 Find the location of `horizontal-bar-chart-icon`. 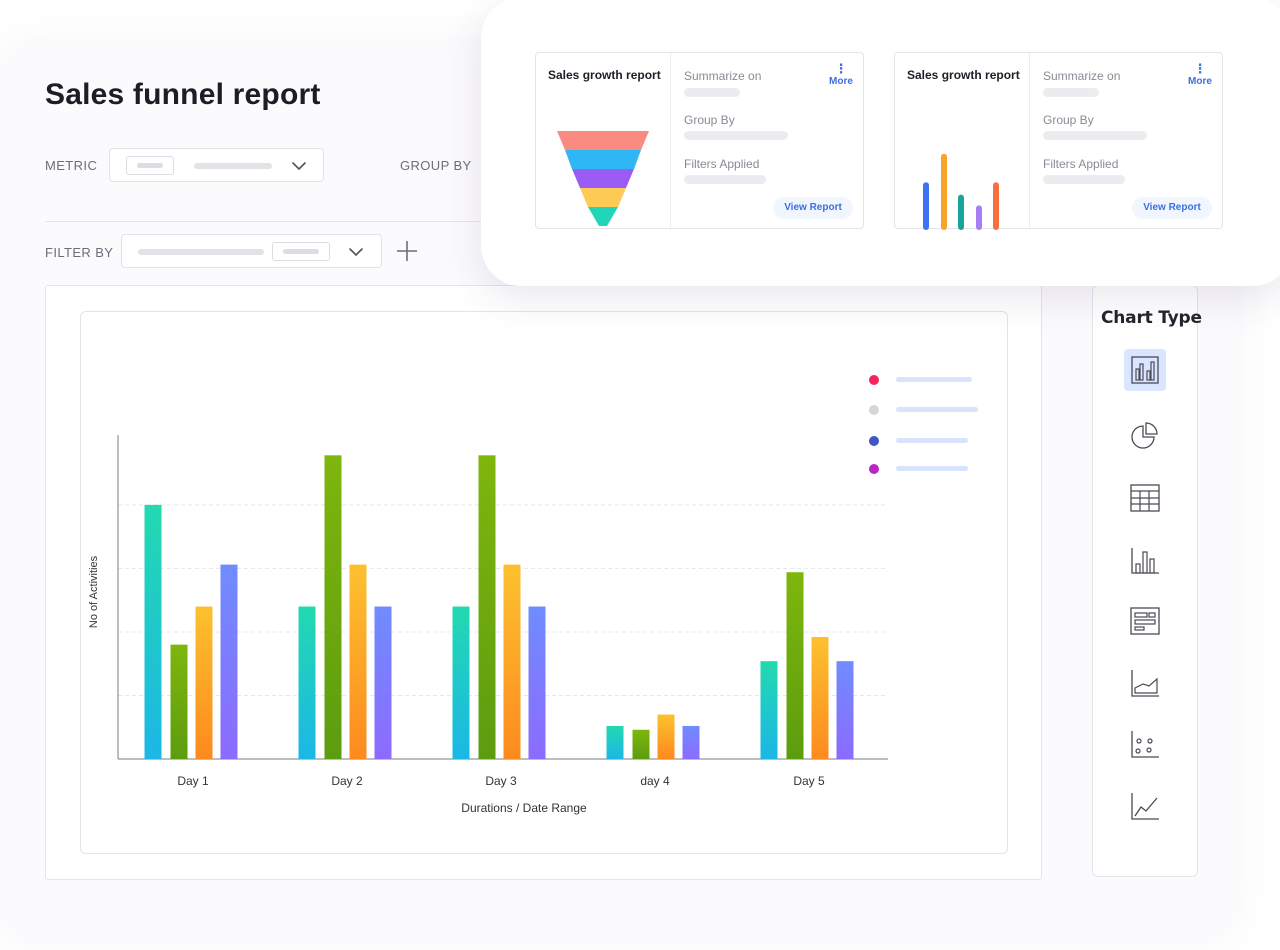

horizontal-bar-chart-icon is located at coordinates (1145, 621).